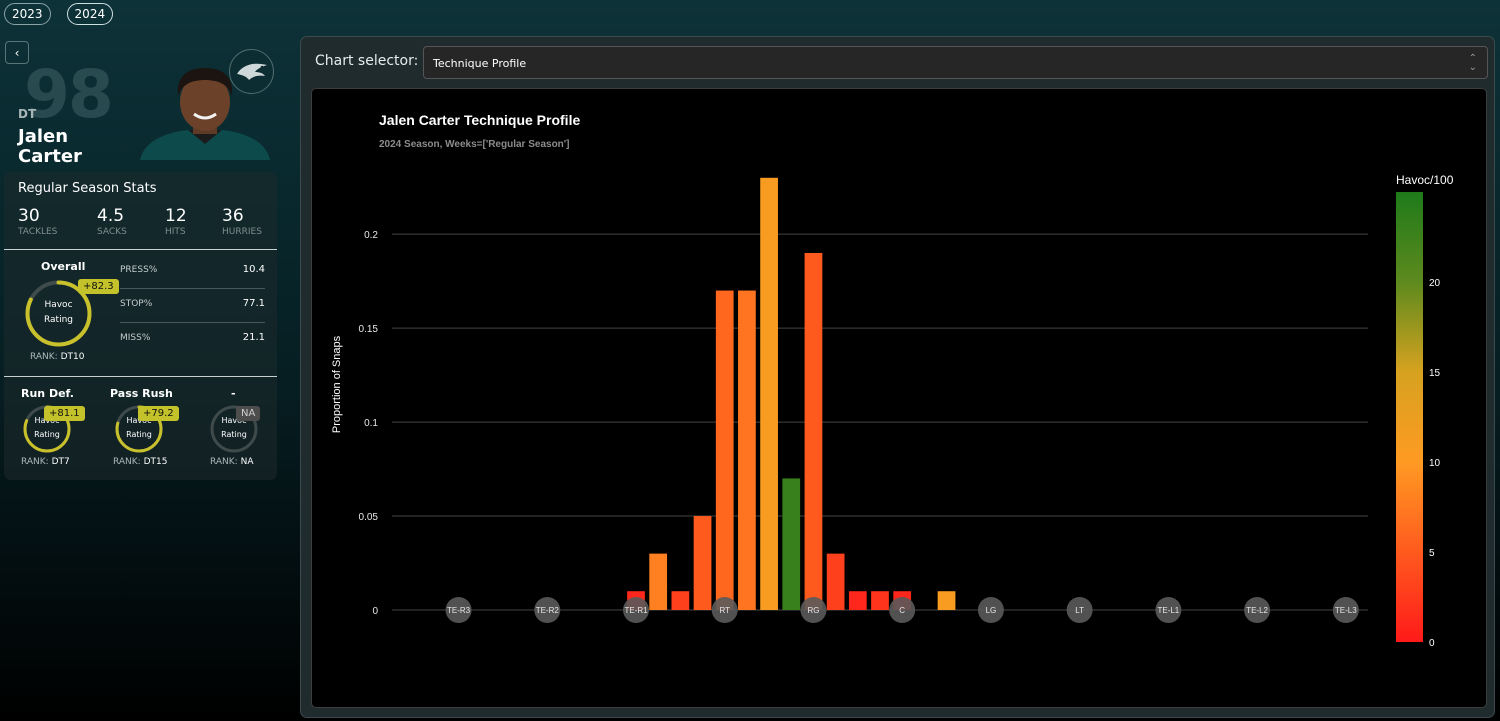  What do you see at coordinates (1472, 63) in the screenshot?
I see `chevron-updown-icon: ⌃ ⌄` at bounding box center [1472, 63].